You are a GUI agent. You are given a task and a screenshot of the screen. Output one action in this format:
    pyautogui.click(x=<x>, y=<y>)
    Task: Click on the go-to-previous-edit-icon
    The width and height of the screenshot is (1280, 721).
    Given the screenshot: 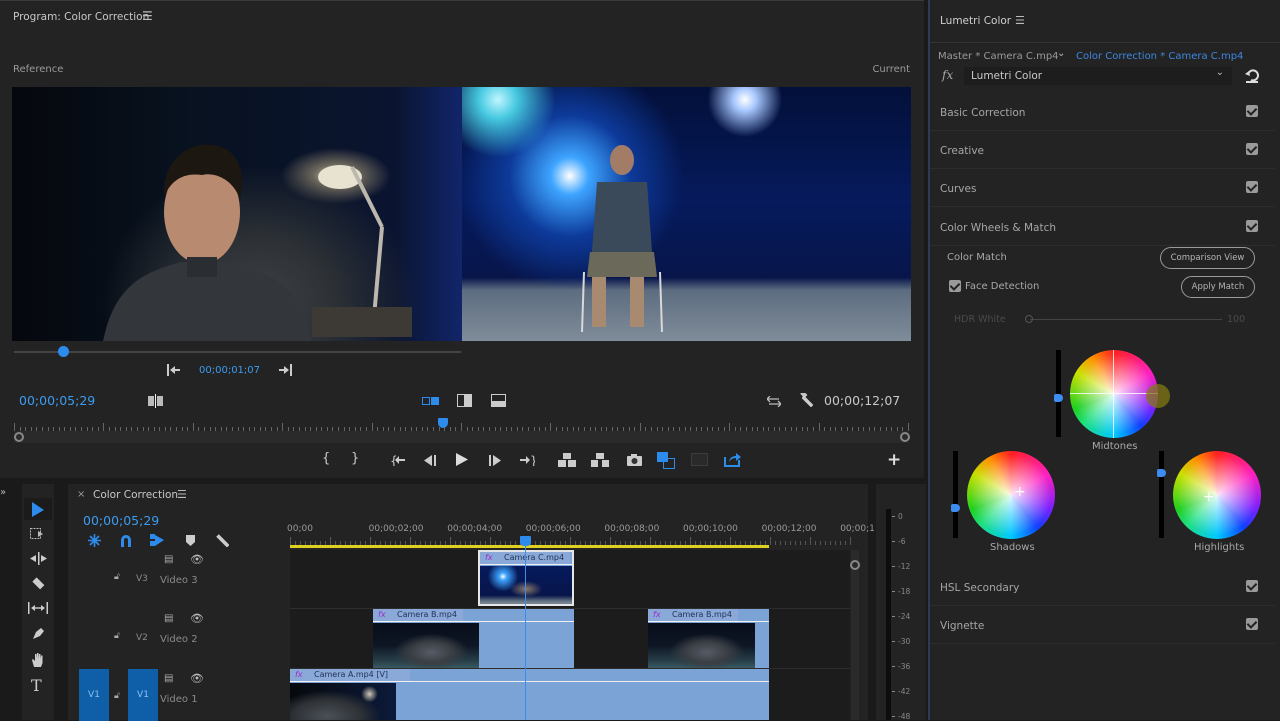 What is the action you would take?
    pyautogui.click(x=174, y=370)
    